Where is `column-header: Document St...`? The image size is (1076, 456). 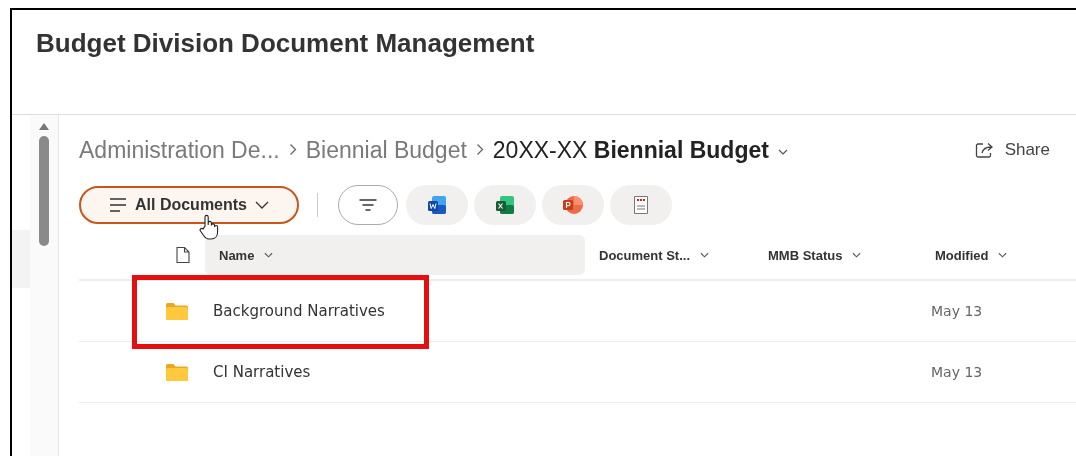
column-header: Document St... is located at coordinates (668, 255).